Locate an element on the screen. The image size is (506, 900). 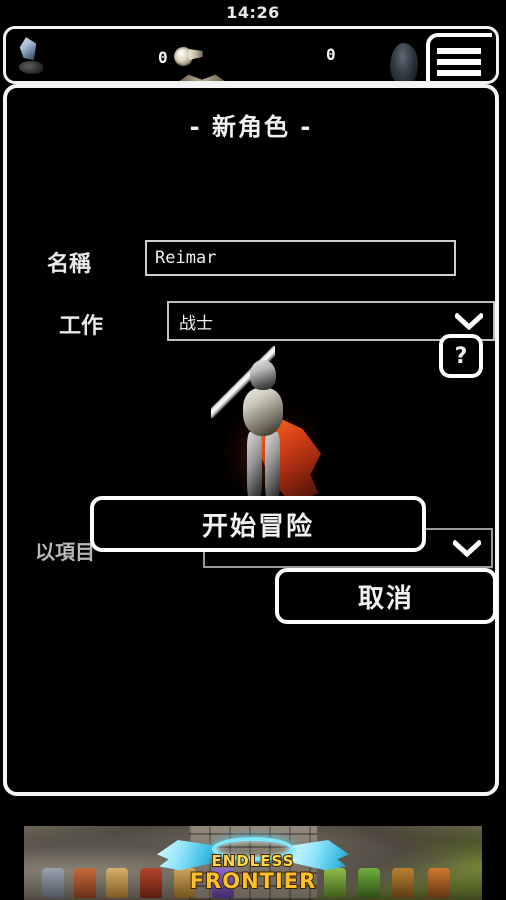
job-selected-value: 战士 is located at coordinates (196, 323).